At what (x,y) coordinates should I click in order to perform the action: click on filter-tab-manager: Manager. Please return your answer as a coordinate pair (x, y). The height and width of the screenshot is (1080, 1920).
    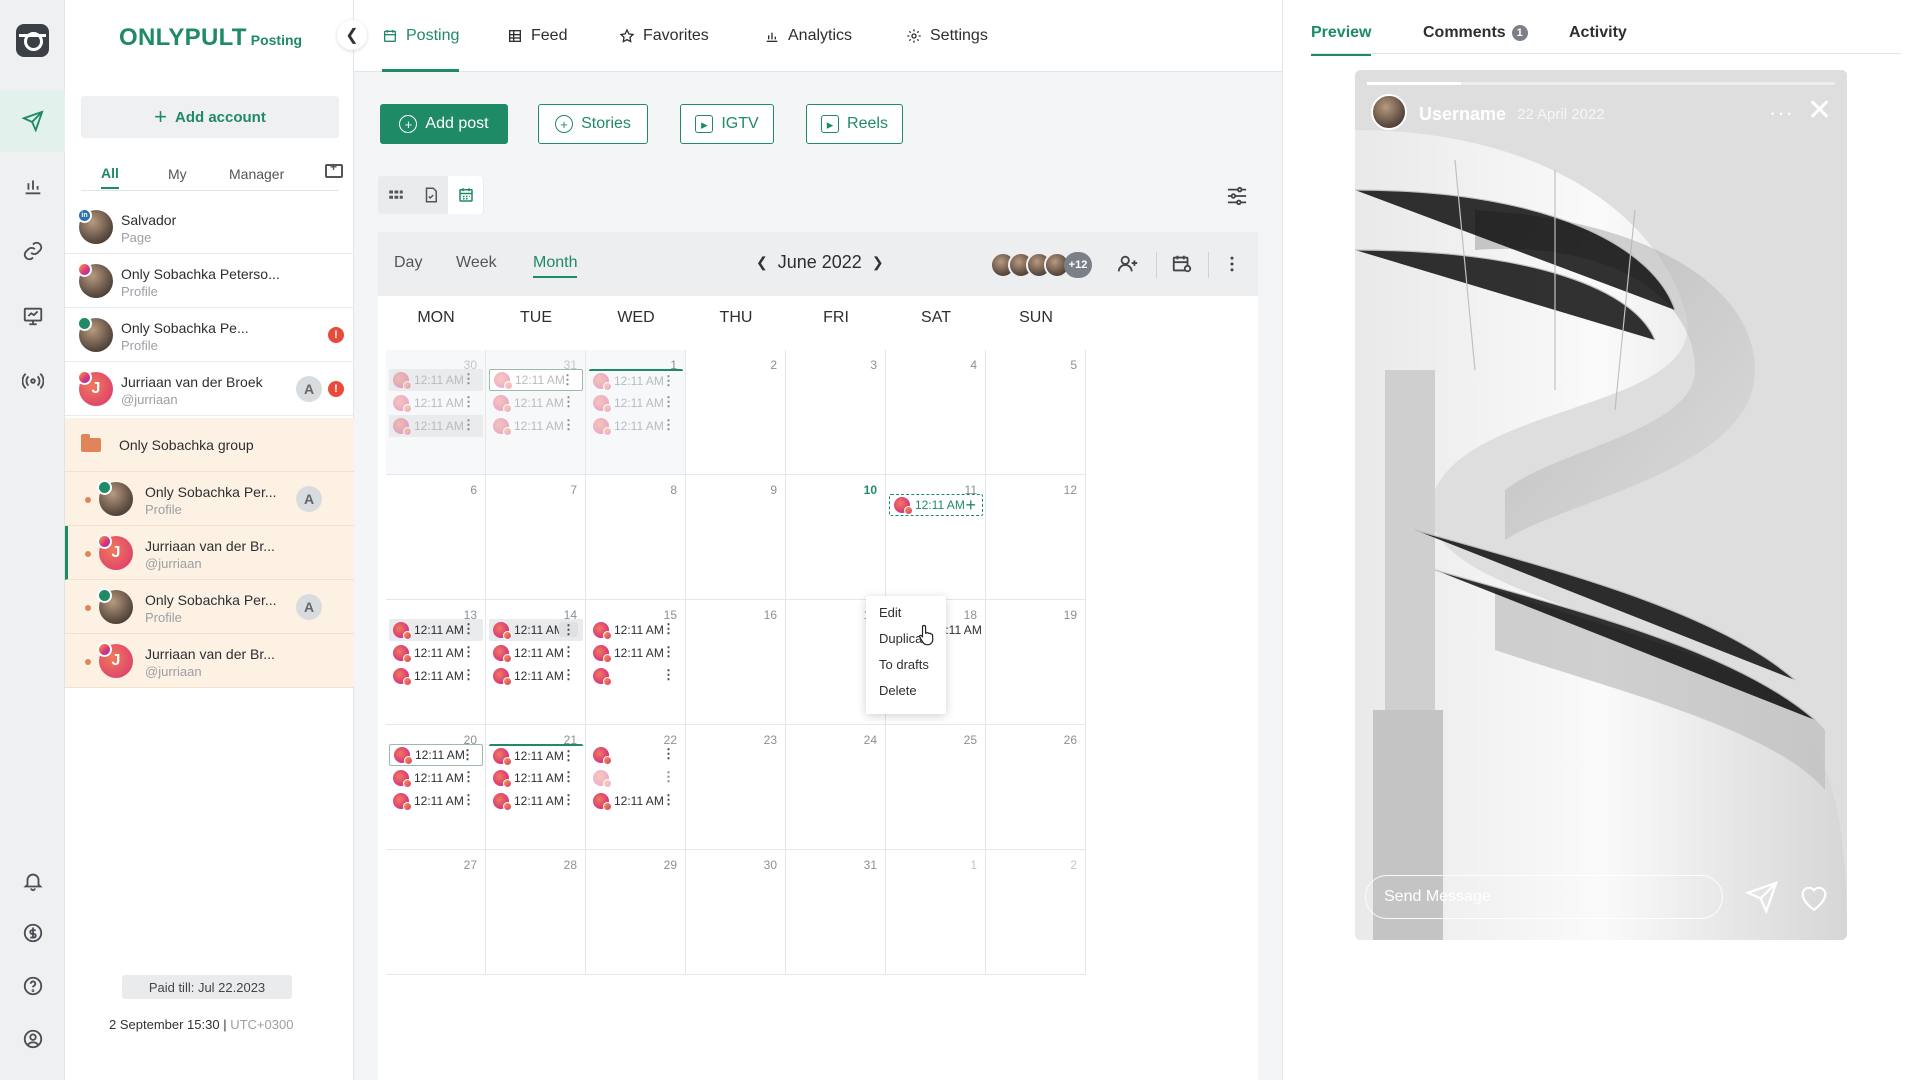
    Looking at the image, I should click on (256, 174).